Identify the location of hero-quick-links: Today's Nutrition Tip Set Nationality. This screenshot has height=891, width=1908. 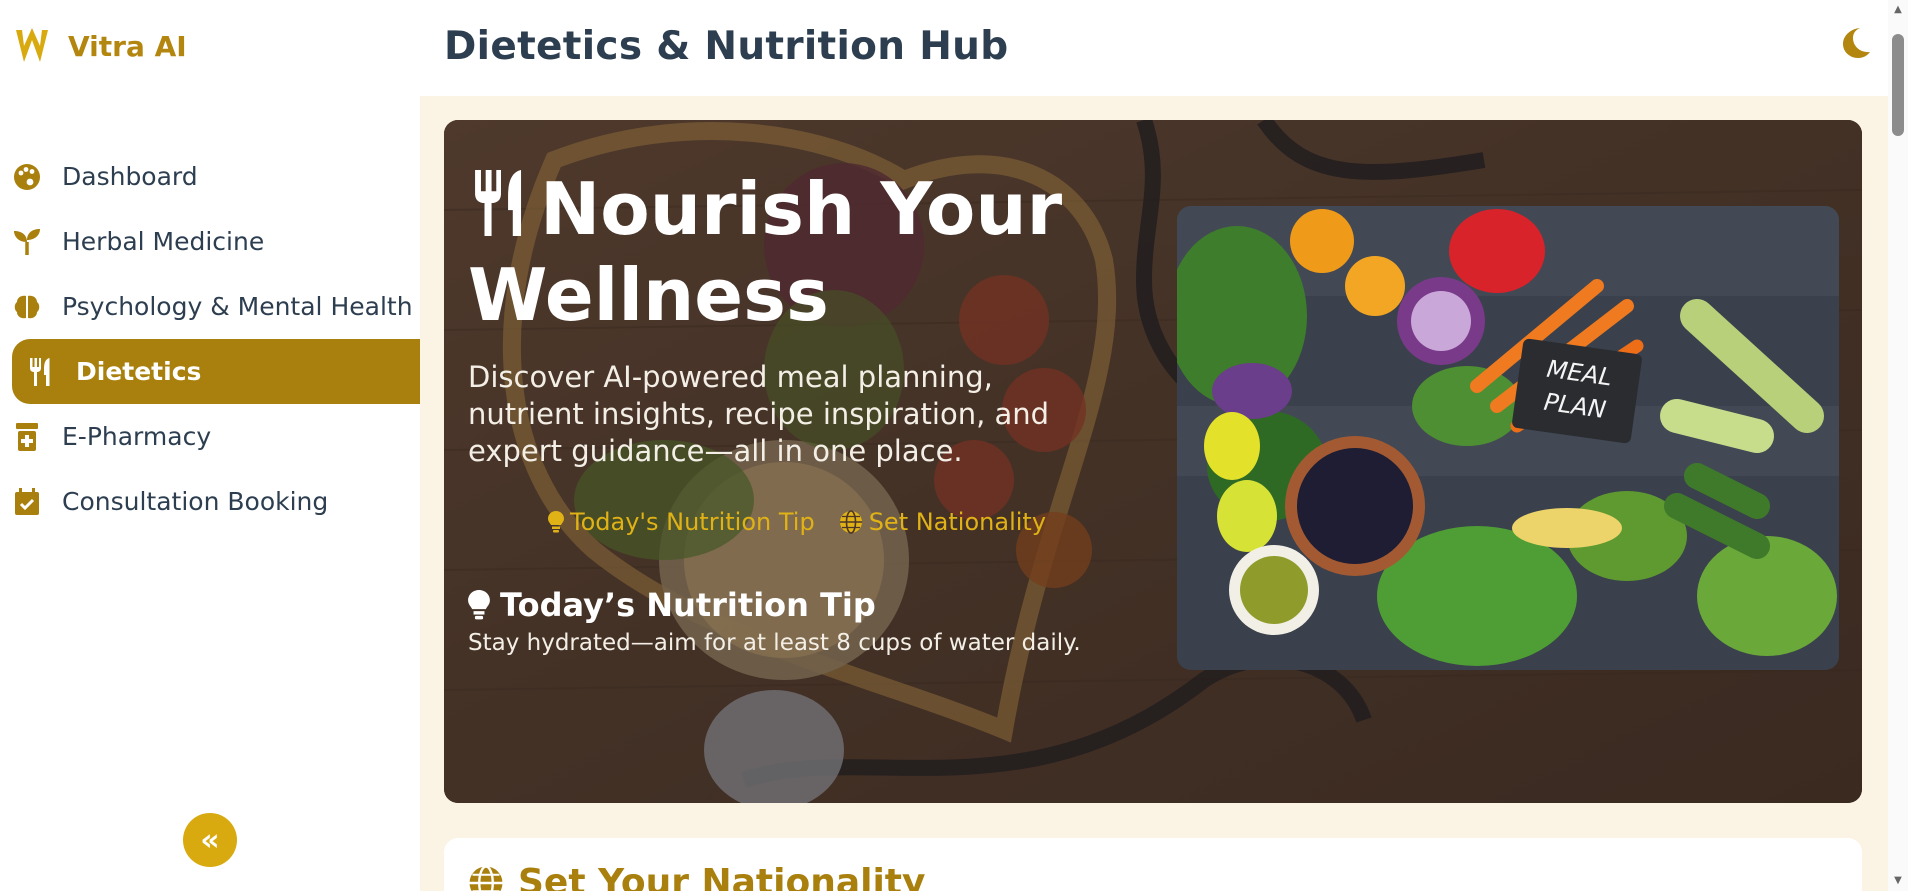
(797, 522).